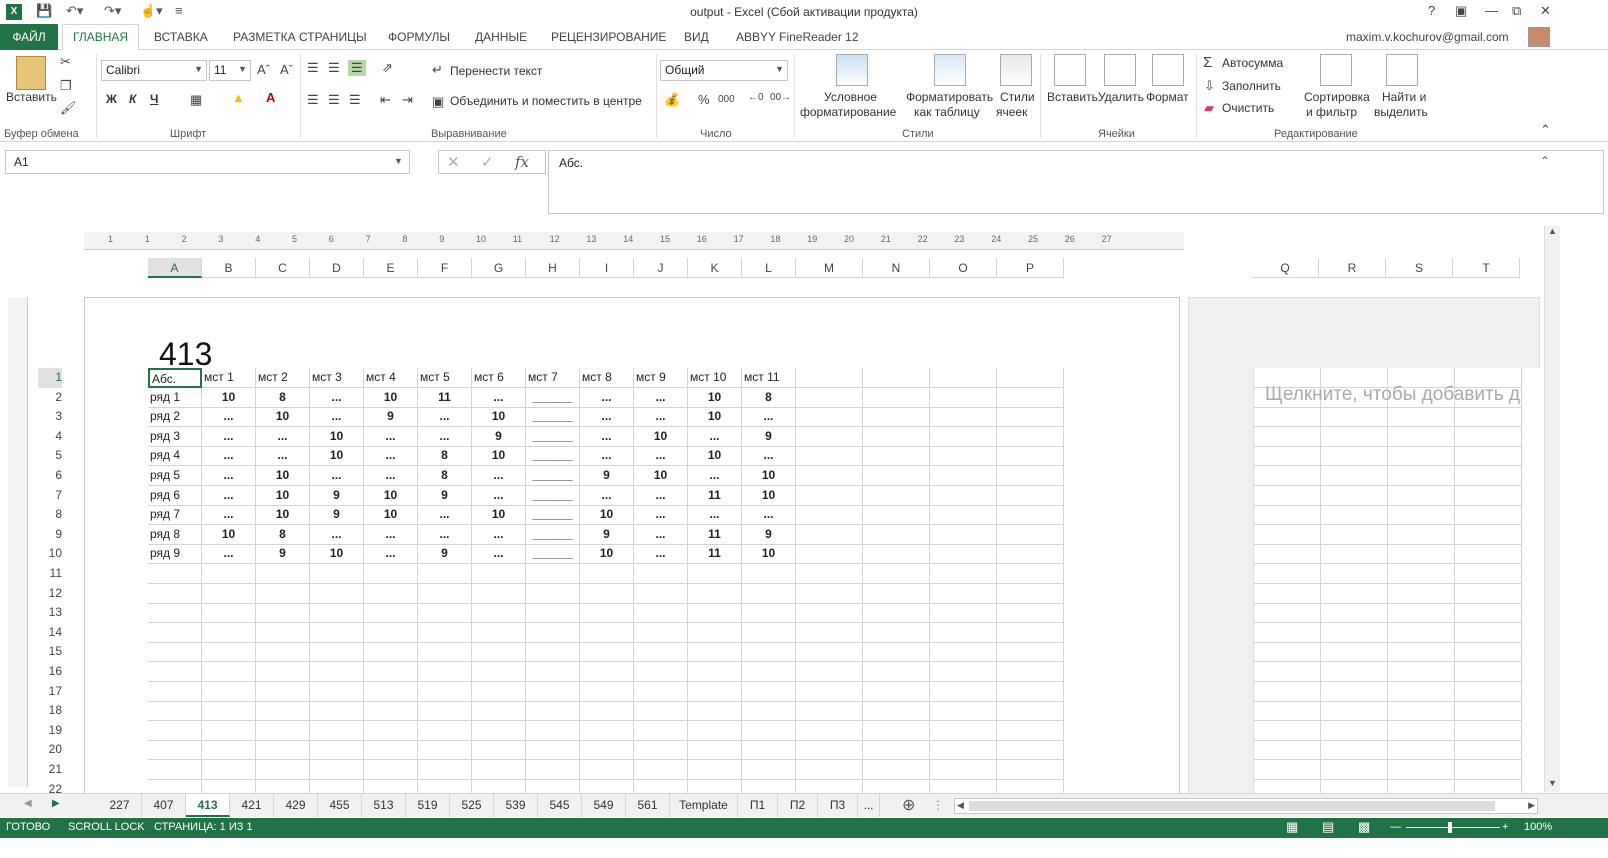 This screenshot has width=1608, height=858. Describe the element at coordinates (1538, 827) in the screenshot. I see `zoom-level: 100%` at that location.